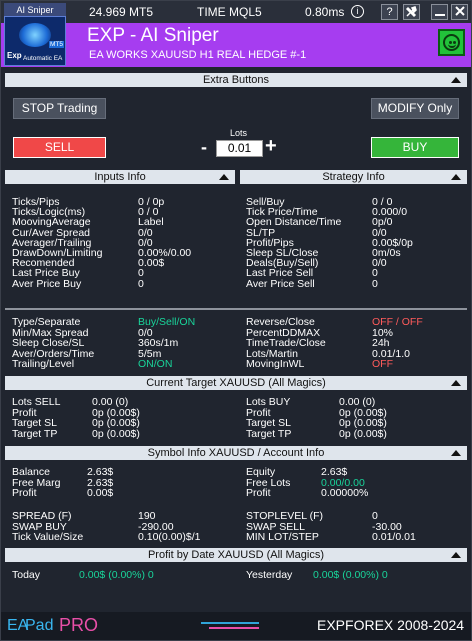 The height and width of the screenshot is (641, 472). Describe the element at coordinates (439, 12) in the screenshot. I see `minimize-button` at that location.